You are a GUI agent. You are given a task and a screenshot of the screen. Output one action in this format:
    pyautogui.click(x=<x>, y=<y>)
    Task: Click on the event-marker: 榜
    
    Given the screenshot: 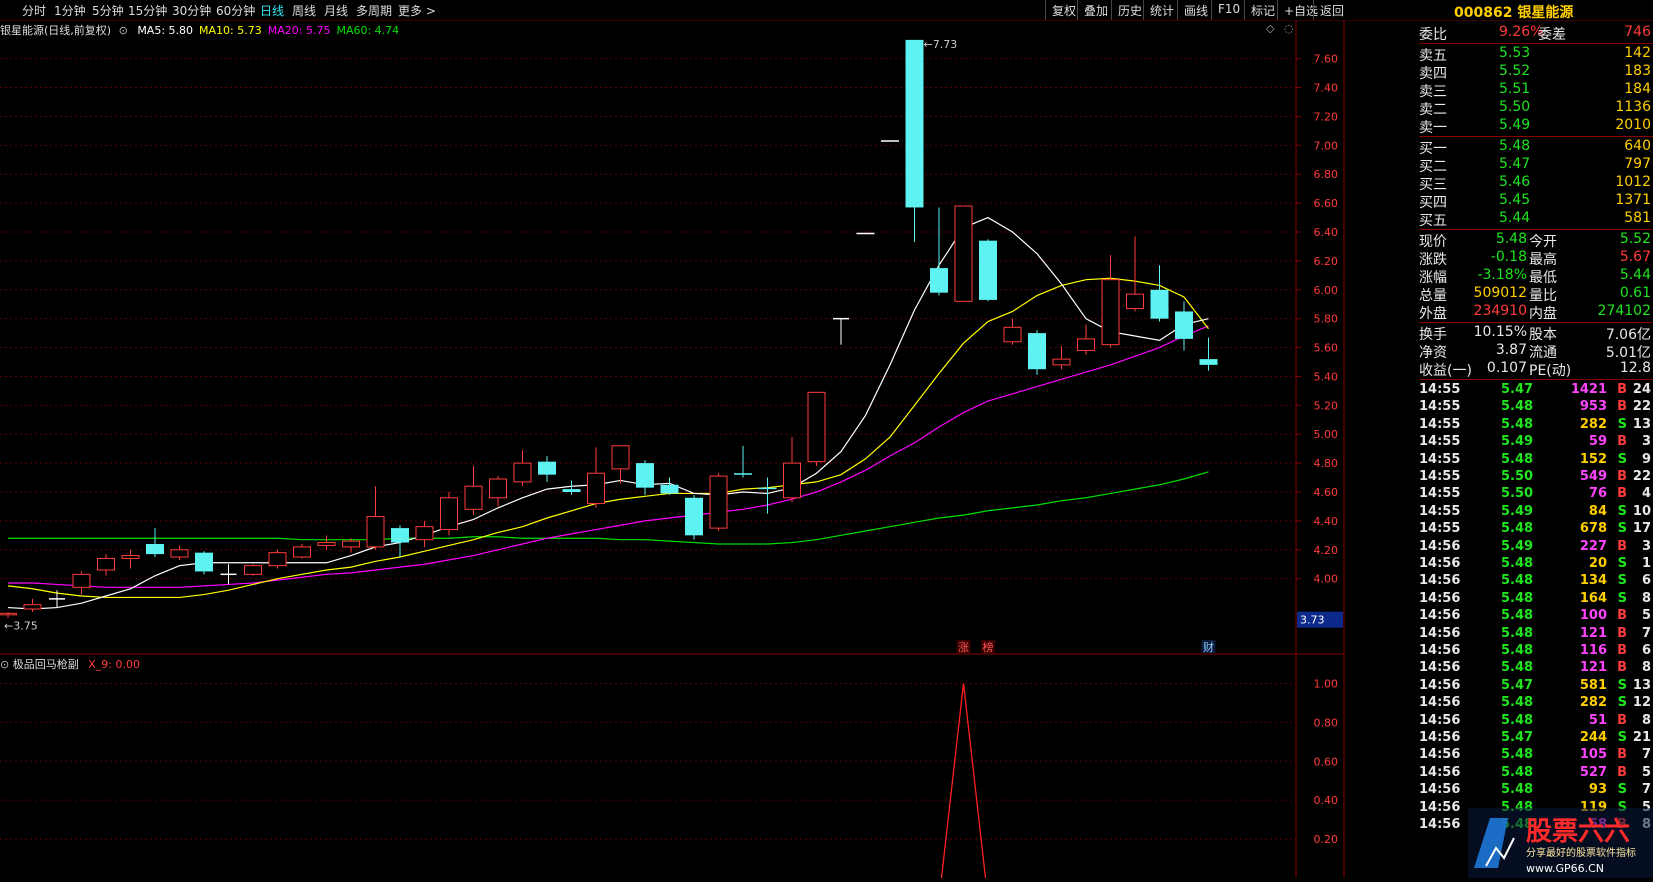 What is the action you would take?
    pyautogui.click(x=988, y=647)
    